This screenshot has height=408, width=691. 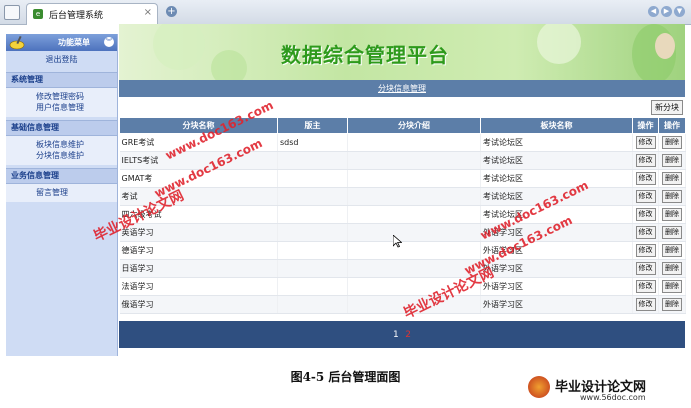 I want to click on dropdown-icon: ▼, so click(x=679, y=11).